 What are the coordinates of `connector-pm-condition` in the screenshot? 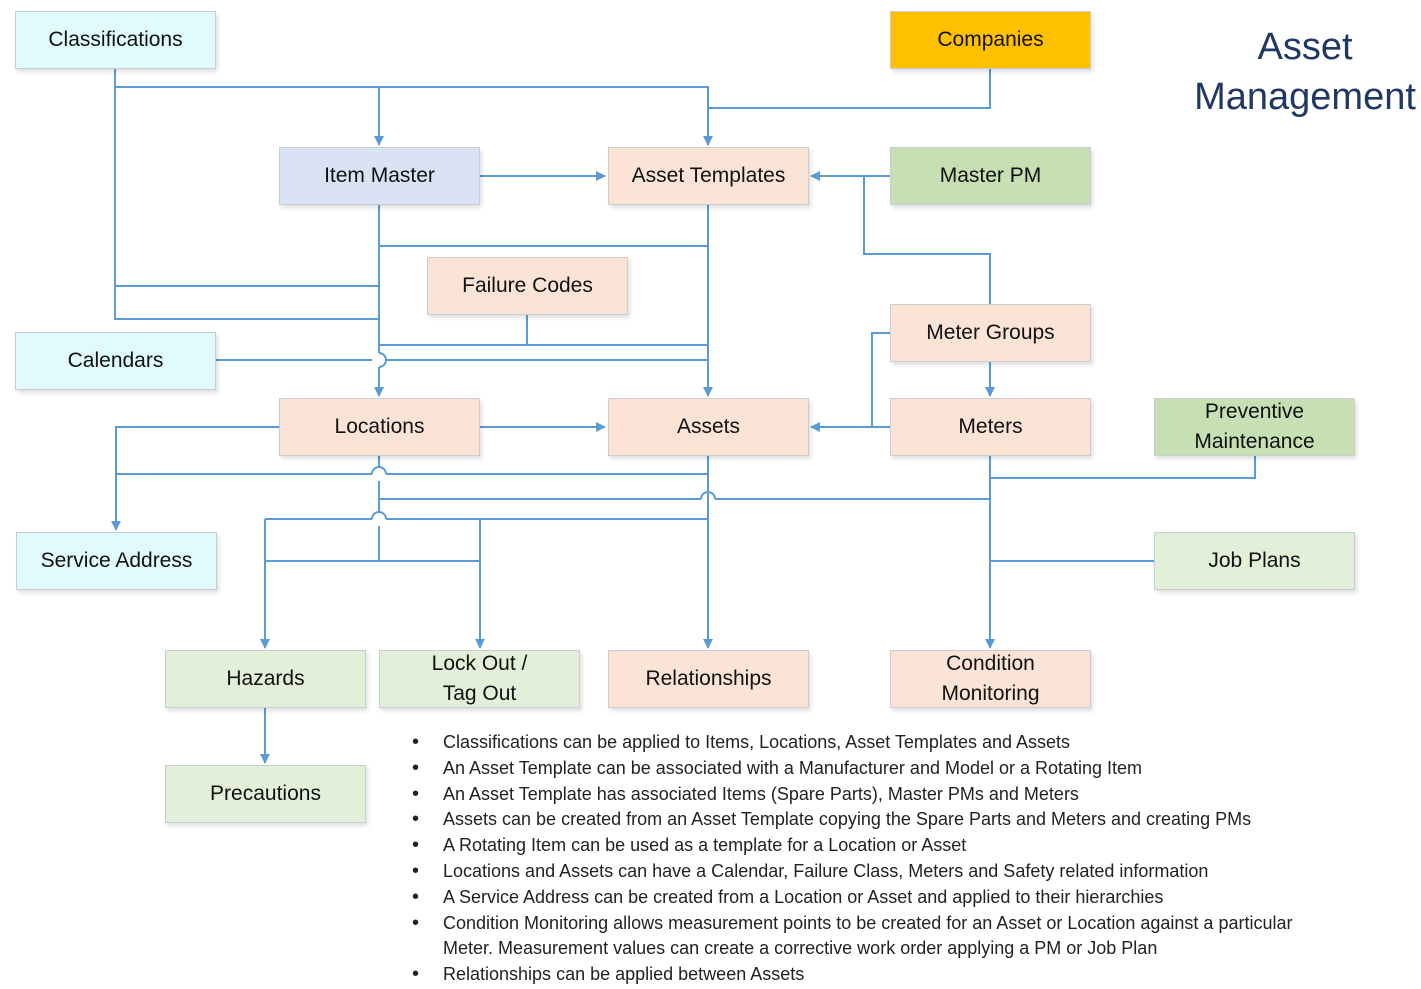 It's located at (1123, 467).